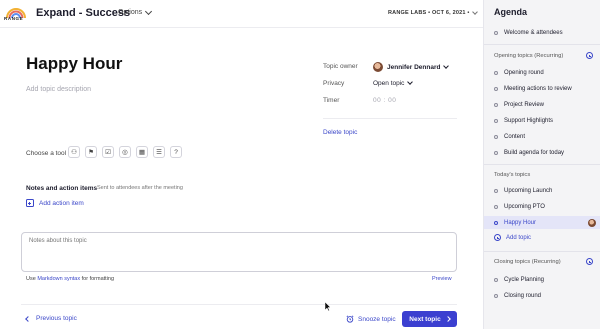 The height and width of the screenshot is (329, 600). I want to click on options-label: Options, so click(130, 12).